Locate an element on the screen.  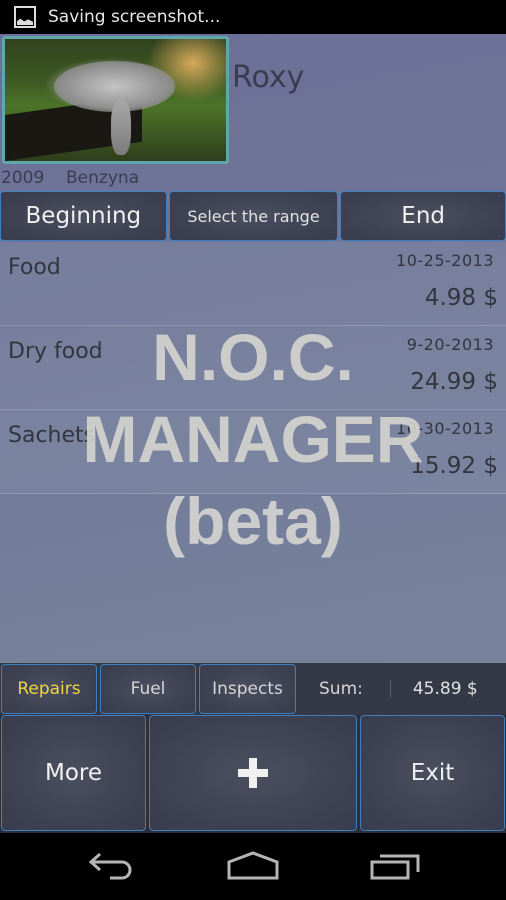
more-button: More is located at coordinates (73, 773).